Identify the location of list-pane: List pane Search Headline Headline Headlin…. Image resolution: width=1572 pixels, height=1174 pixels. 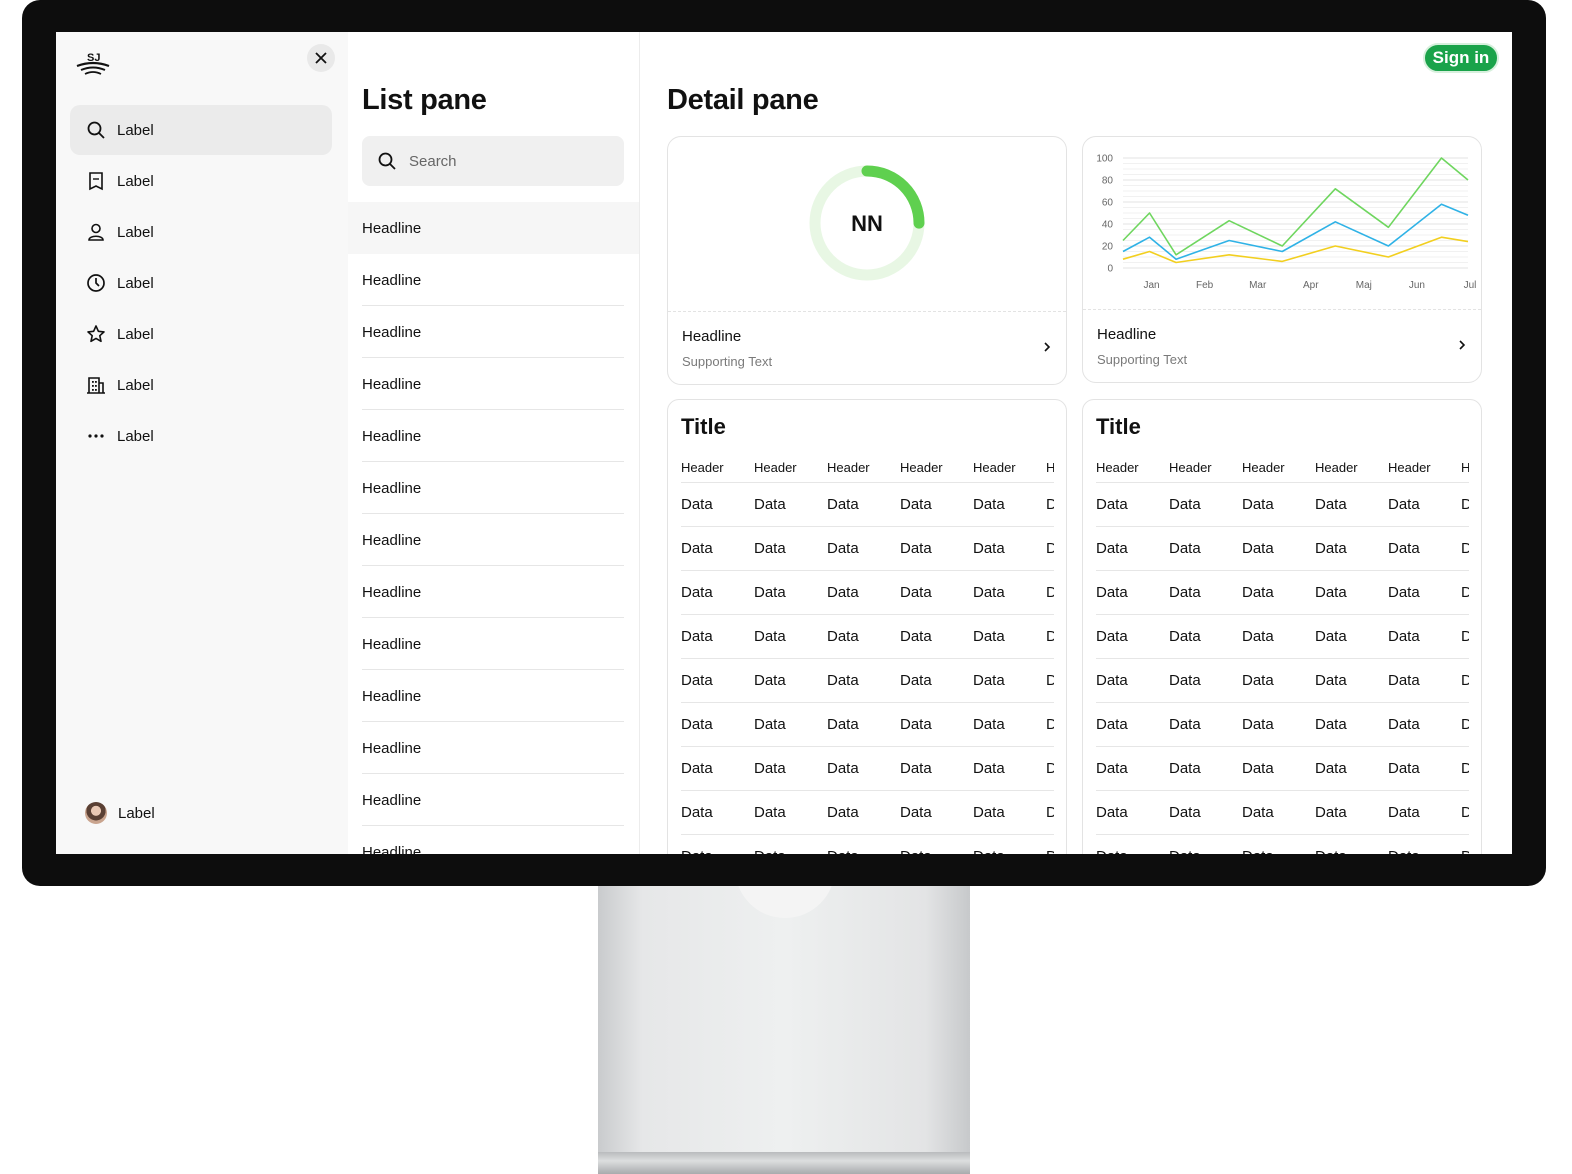
(494, 443).